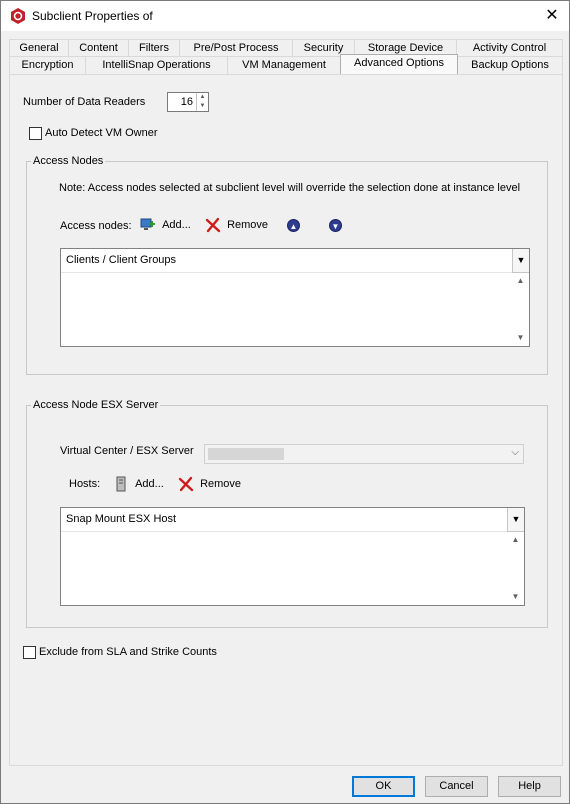 The image size is (570, 804). Describe the element at coordinates (128, 652) in the screenshot. I see `exclude-sla-label: Exclude from SLA and Strike Counts` at that location.